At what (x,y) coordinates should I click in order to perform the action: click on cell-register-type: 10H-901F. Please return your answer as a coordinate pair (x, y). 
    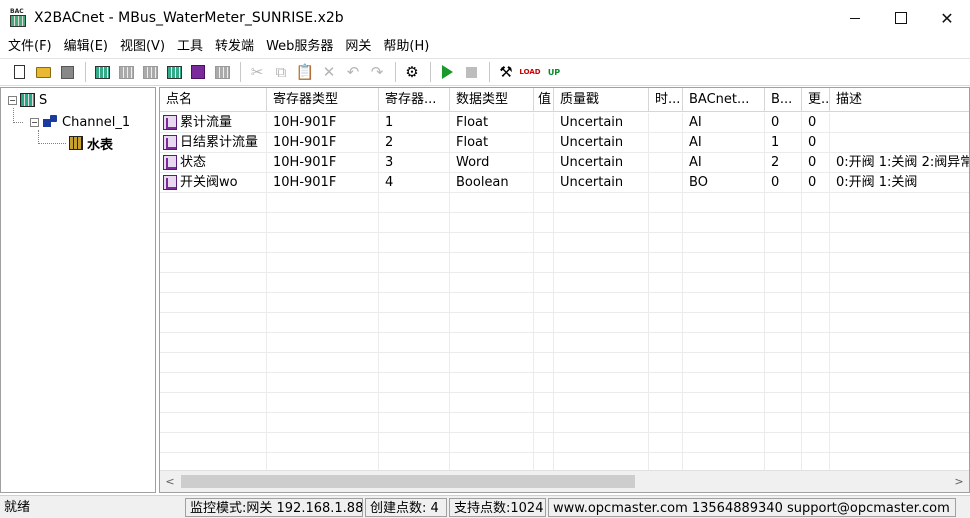
    Looking at the image, I should click on (323, 123).